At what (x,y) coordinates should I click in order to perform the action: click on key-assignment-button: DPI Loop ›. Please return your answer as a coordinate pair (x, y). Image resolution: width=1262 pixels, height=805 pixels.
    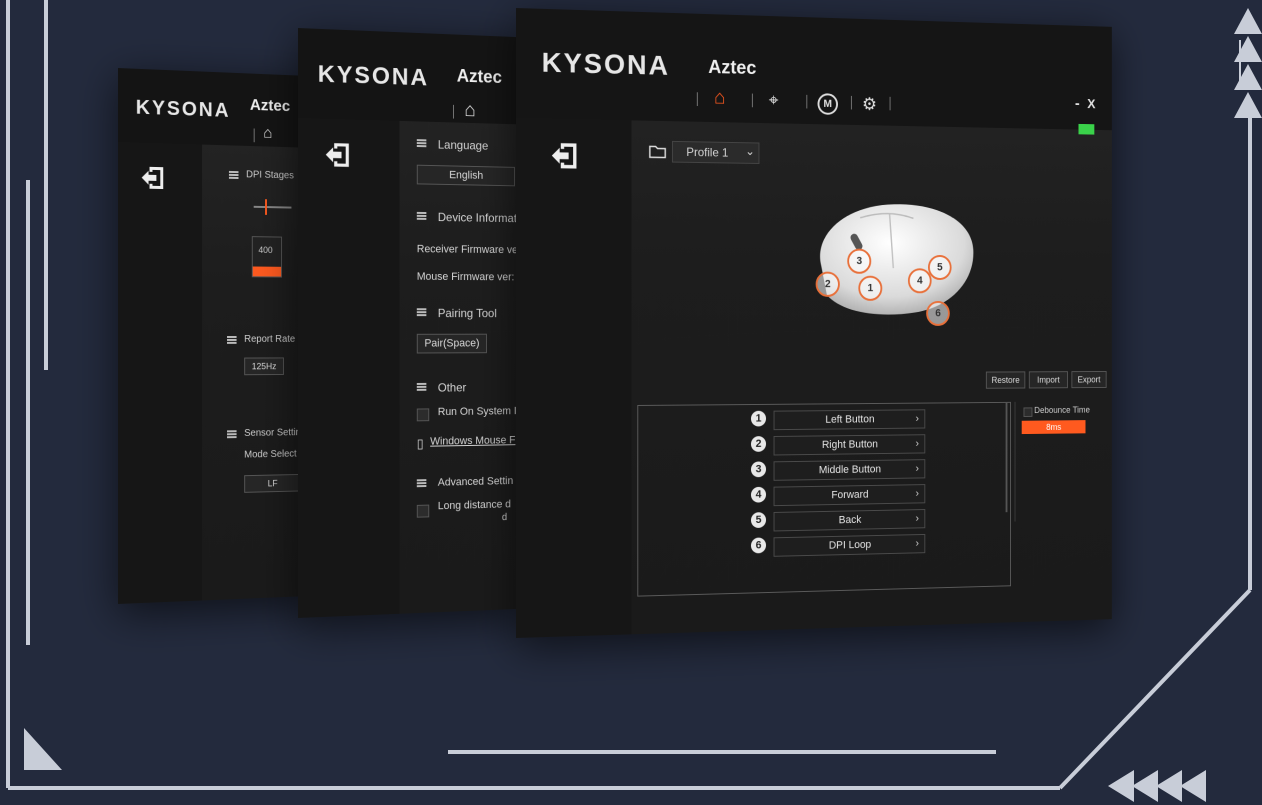
    Looking at the image, I should click on (850, 545).